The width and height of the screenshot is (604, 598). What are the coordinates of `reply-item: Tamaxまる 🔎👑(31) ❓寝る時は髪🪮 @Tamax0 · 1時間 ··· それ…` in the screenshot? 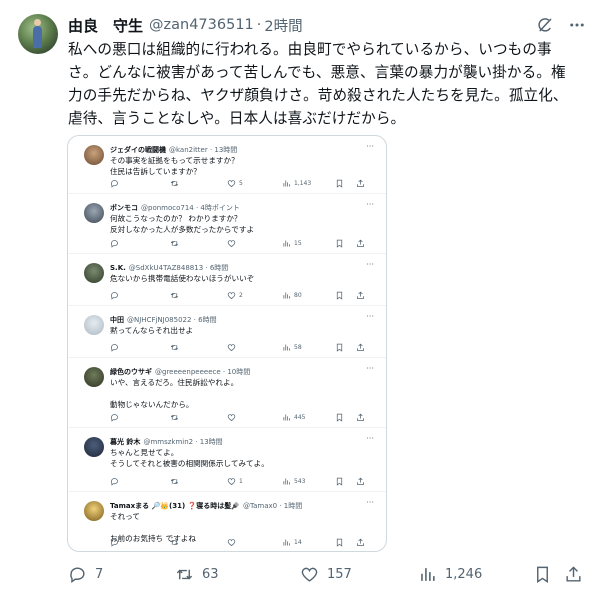 It's located at (227, 521).